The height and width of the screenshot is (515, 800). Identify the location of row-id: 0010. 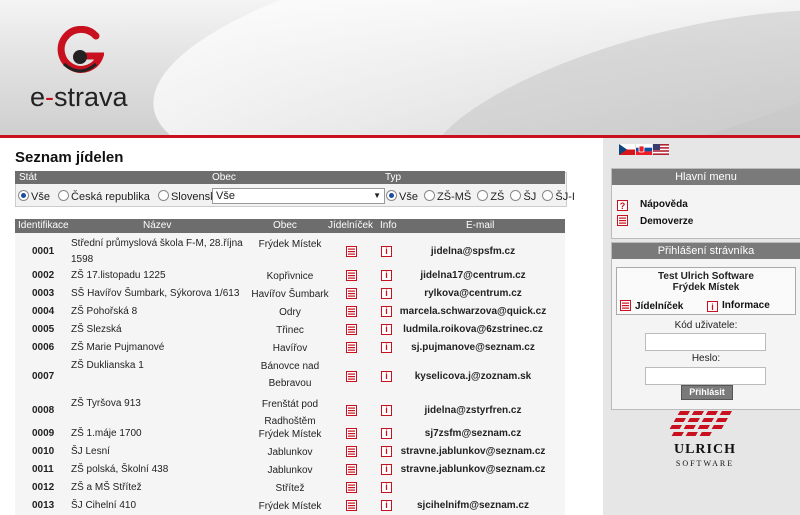
(43, 451).